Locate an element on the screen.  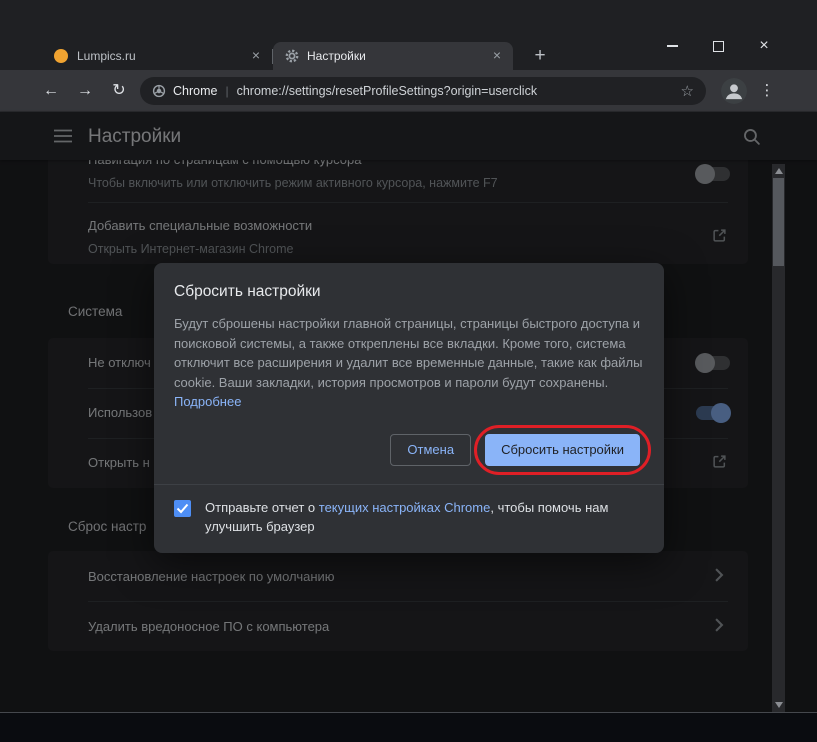
scroll-down-arrow is located at coordinates (778, 705).